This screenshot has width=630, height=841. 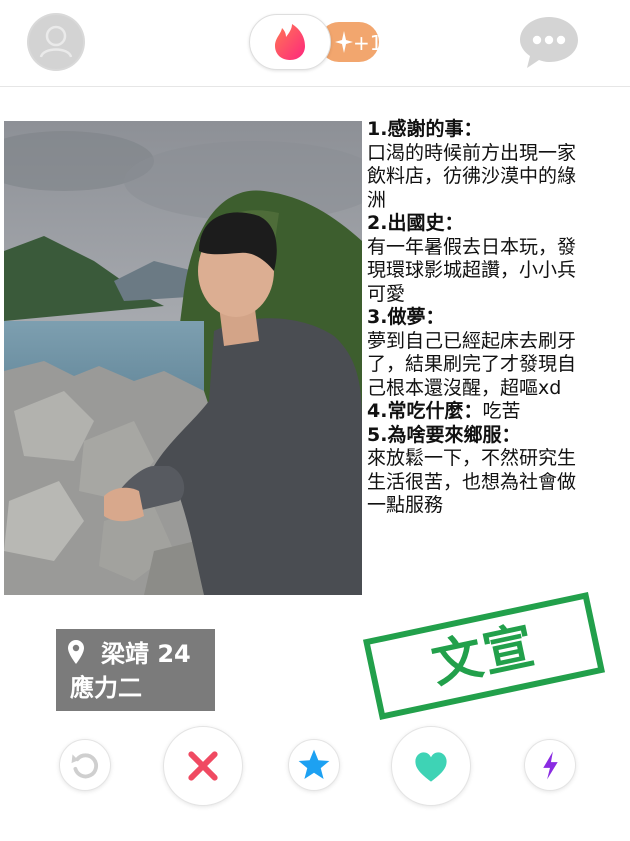 What do you see at coordinates (501, 411) in the screenshot?
I see `answer-4: 吃苦` at bounding box center [501, 411].